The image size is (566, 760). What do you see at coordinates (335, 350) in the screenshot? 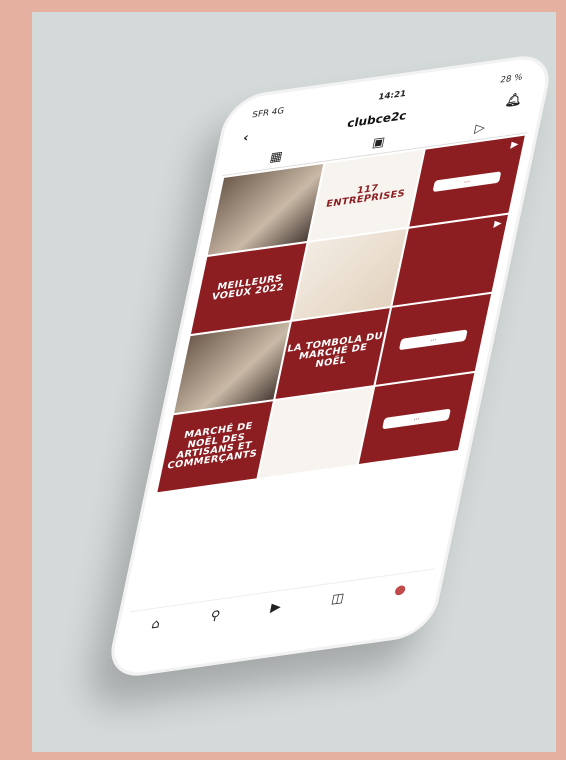
I see `post-caption: LA TOMBOLA DU MARCHÉ DE NOËL` at bounding box center [335, 350].